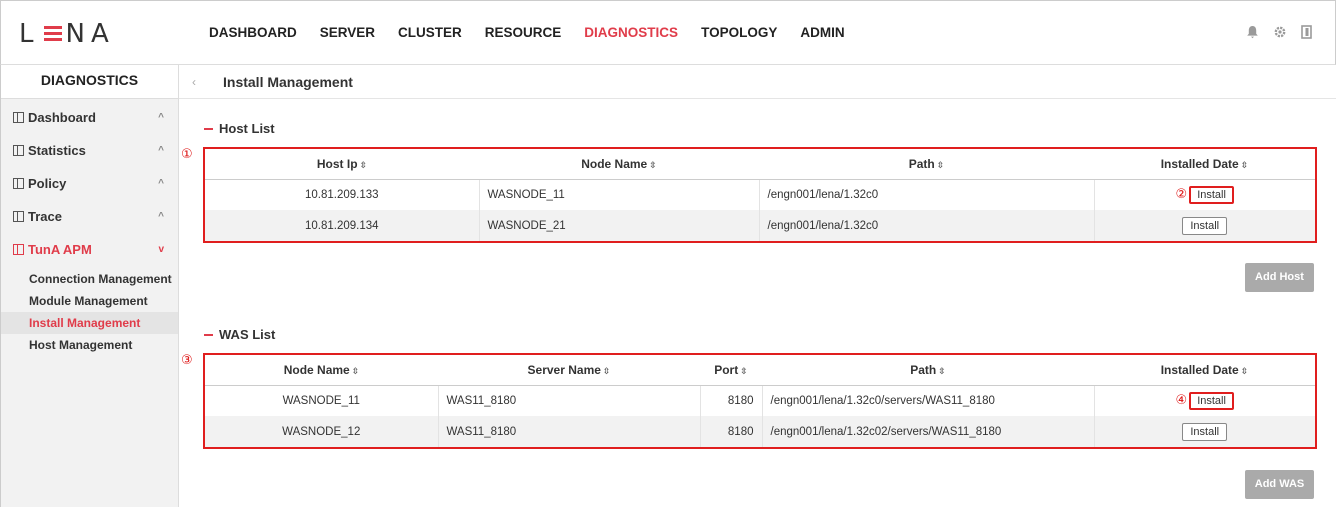 The image size is (1336, 507). I want to click on logo-letter-l: L, so click(29, 34).